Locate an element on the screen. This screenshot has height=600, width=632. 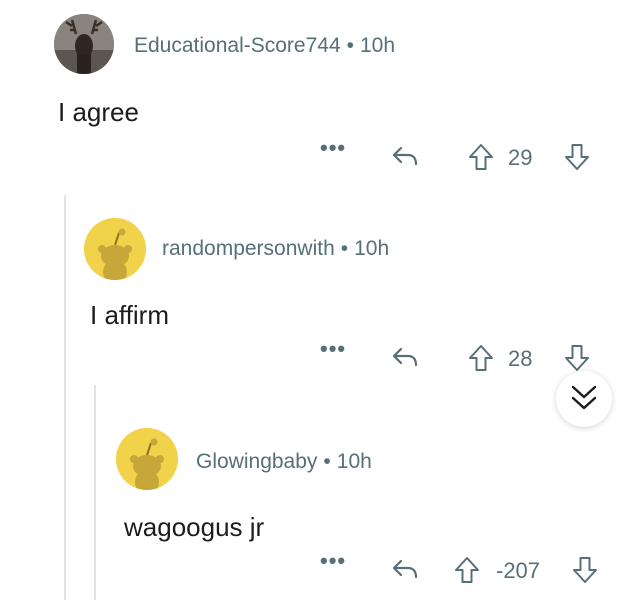
double-chevron-down-icon is located at coordinates (584, 397).